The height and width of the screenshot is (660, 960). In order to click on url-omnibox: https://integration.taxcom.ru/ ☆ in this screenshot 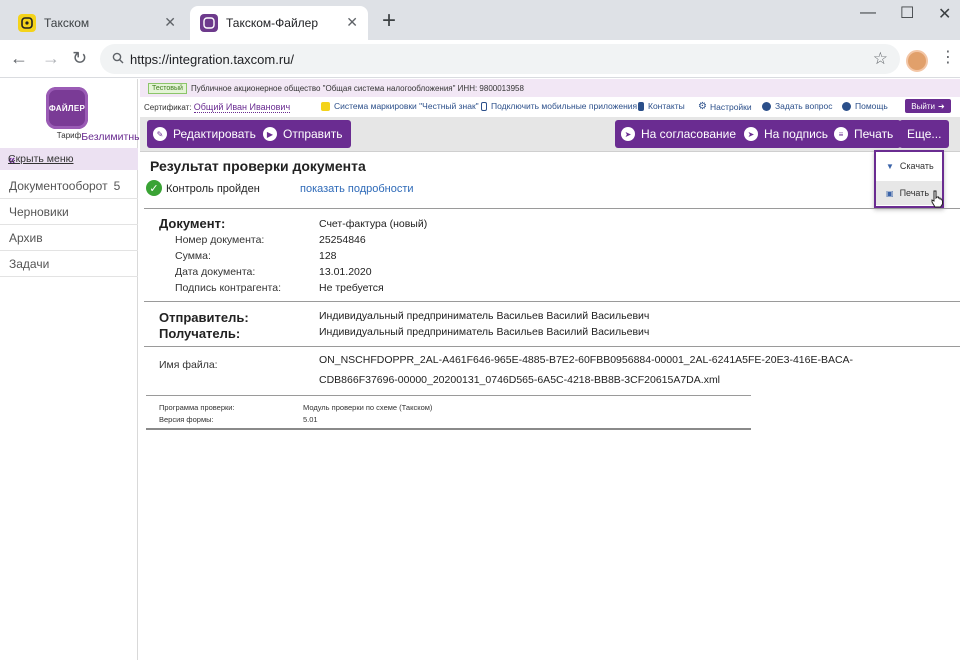, I will do `click(500, 59)`.